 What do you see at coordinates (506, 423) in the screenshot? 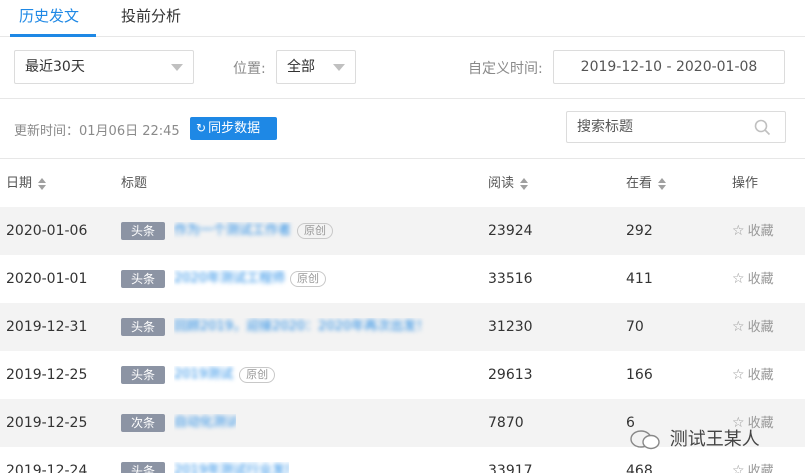
I see `row-reads: 7870` at bounding box center [506, 423].